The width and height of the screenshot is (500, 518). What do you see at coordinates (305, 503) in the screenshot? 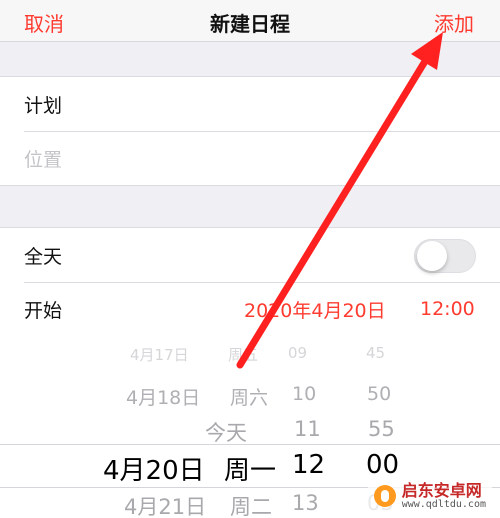
I see `picker-hour: 13` at bounding box center [305, 503].